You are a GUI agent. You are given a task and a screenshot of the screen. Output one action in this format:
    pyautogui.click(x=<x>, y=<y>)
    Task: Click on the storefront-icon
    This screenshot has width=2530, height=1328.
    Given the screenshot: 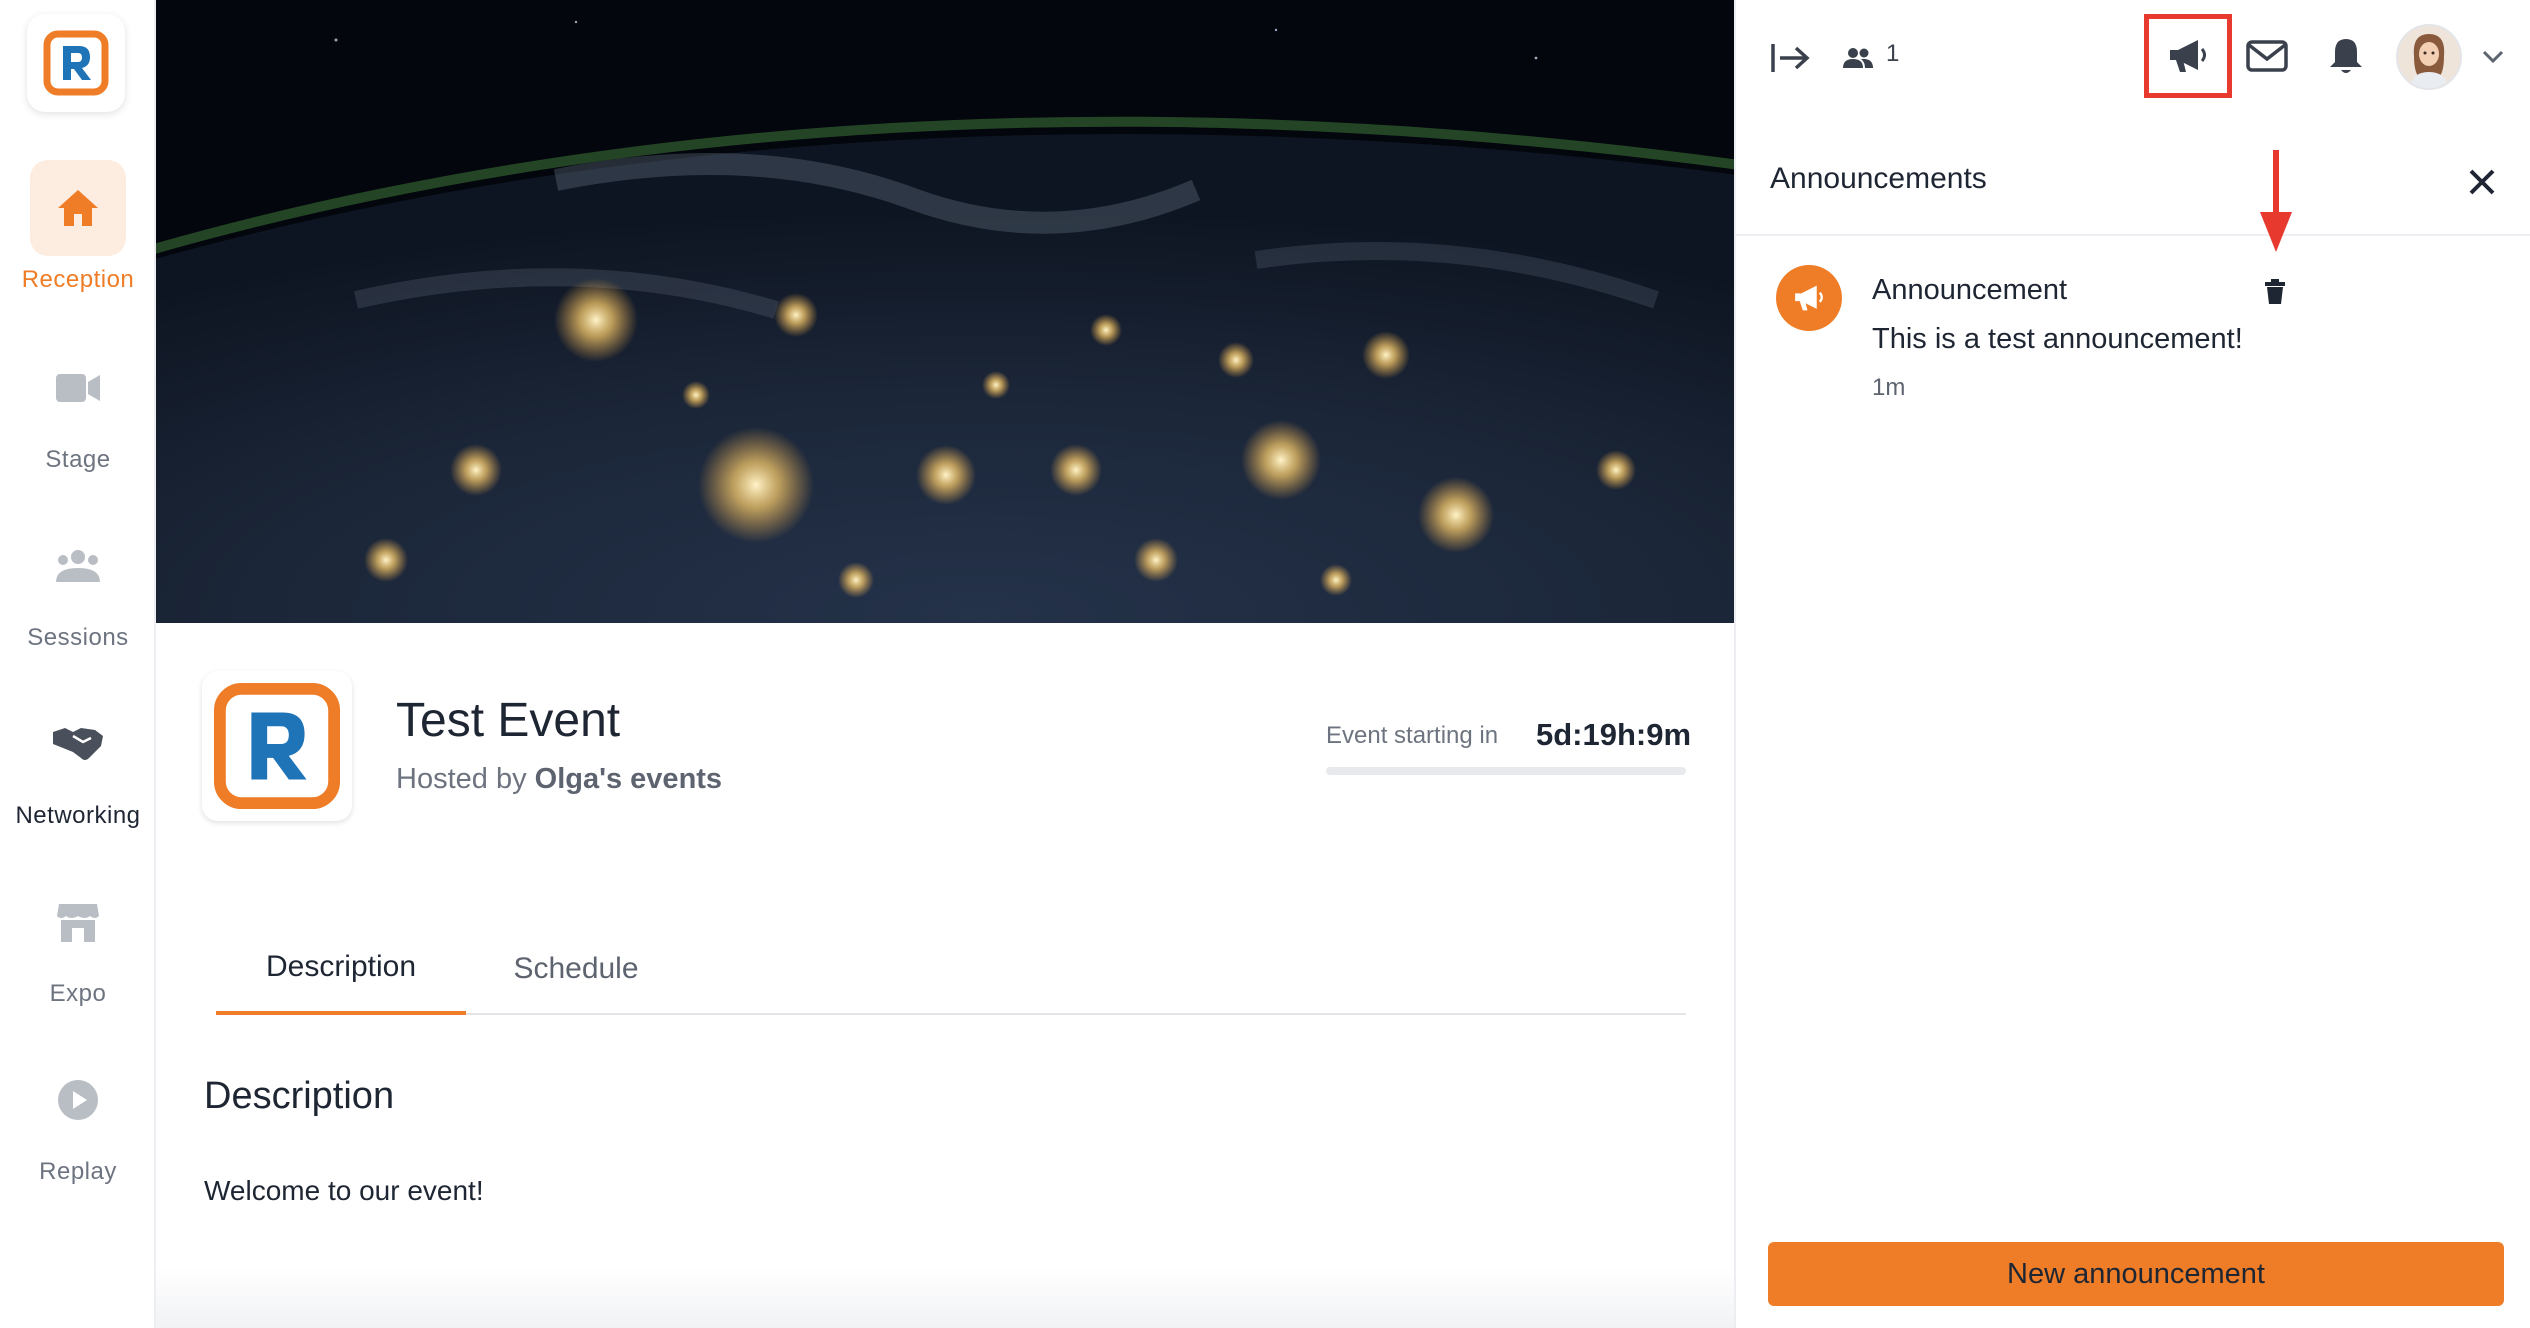 What is the action you would take?
    pyautogui.click(x=78, y=922)
    